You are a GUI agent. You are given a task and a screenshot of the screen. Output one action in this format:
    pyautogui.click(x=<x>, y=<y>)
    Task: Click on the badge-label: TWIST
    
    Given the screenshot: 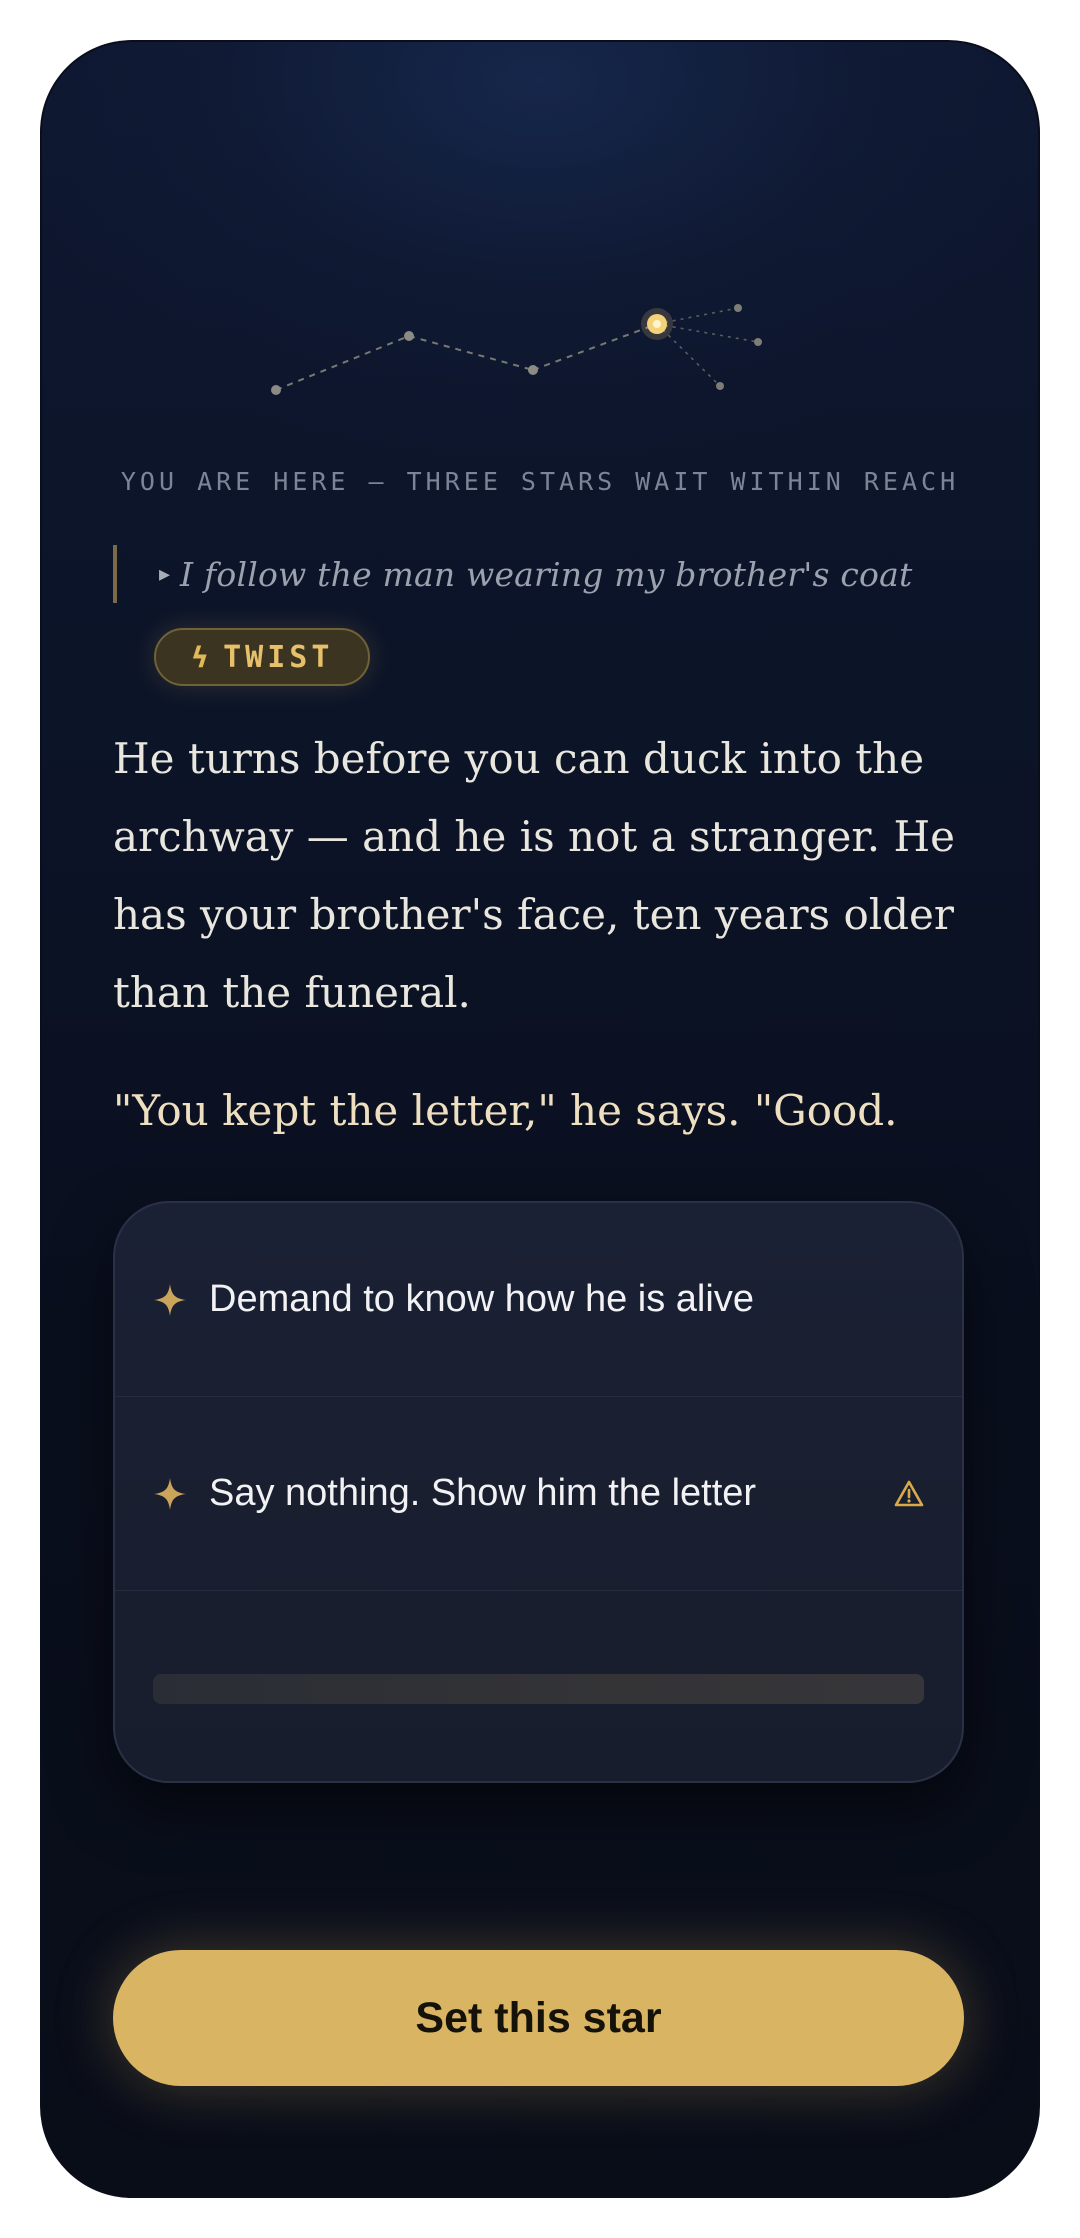 What is the action you would take?
    pyautogui.click(x=278, y=657)
    